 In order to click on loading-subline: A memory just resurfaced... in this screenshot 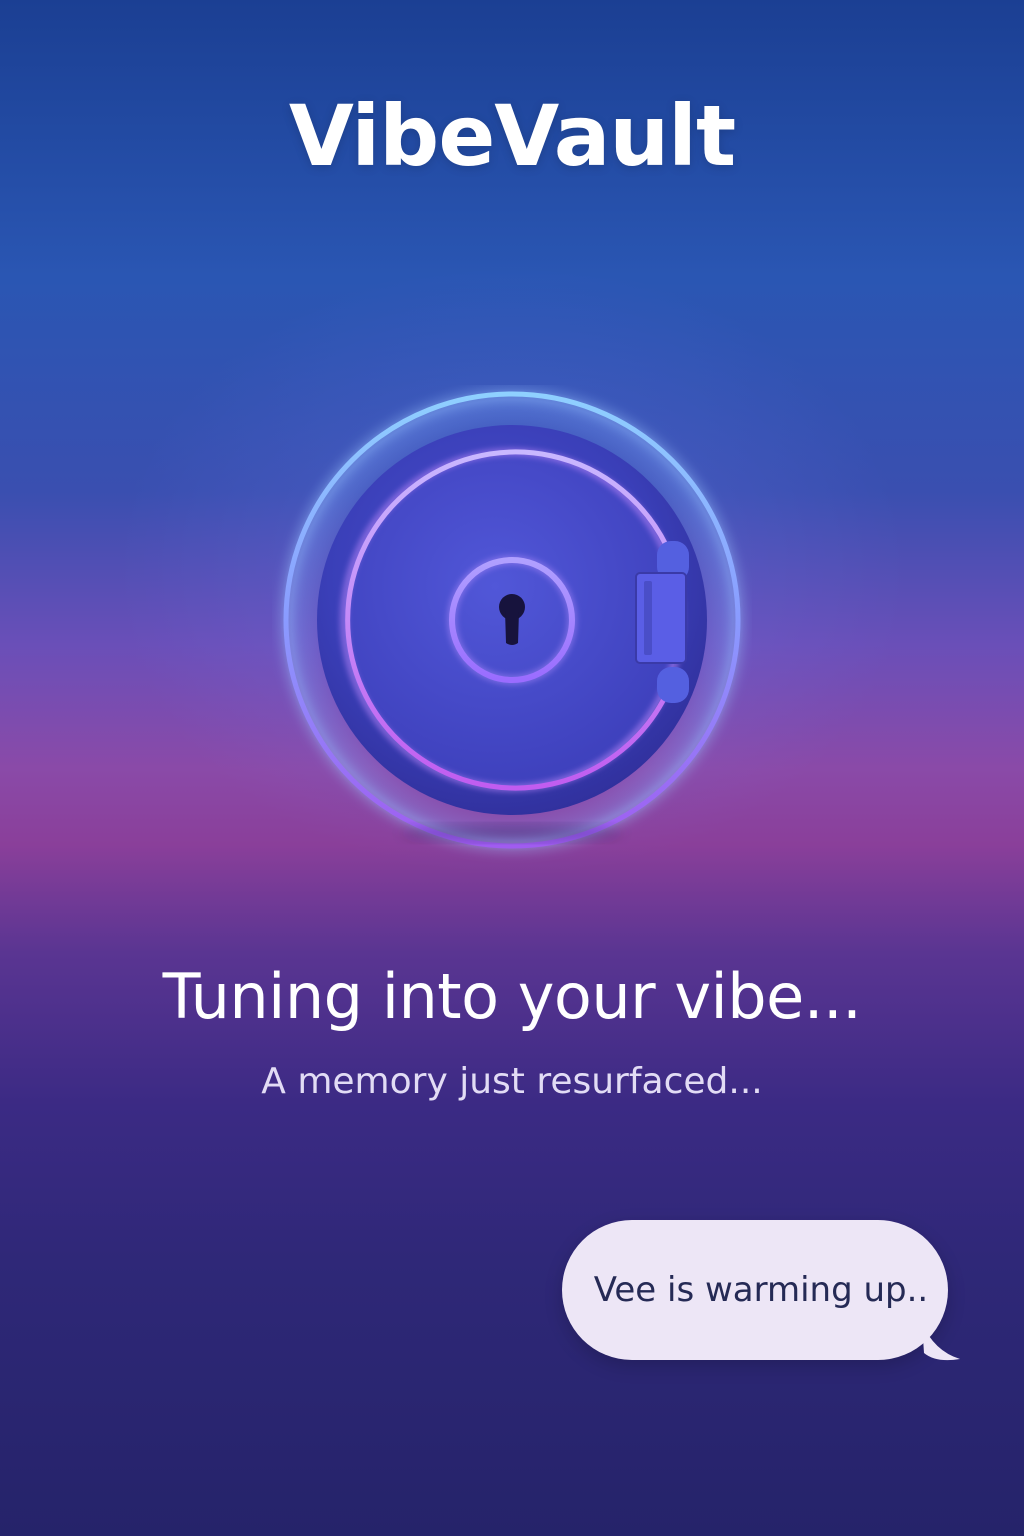, I will do `click(512, 1081)`.